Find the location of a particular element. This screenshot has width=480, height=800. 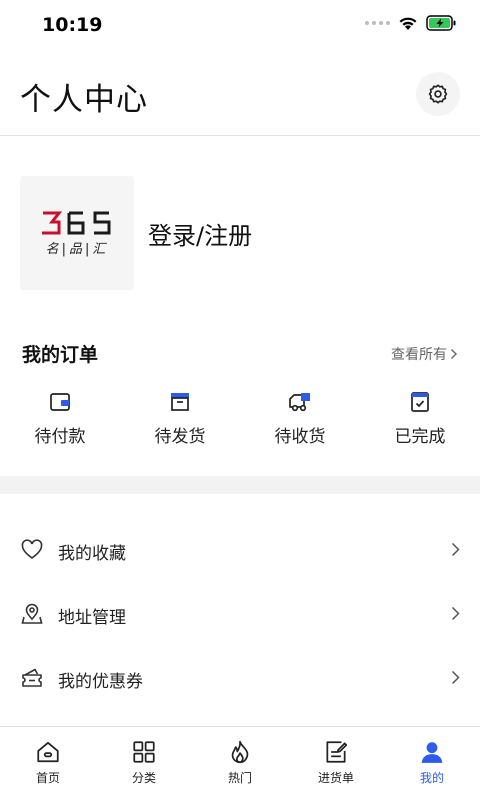

bottom-tab-bar: 首页 分类 热门 进货单 我的 is located at coordinates (240, 763).